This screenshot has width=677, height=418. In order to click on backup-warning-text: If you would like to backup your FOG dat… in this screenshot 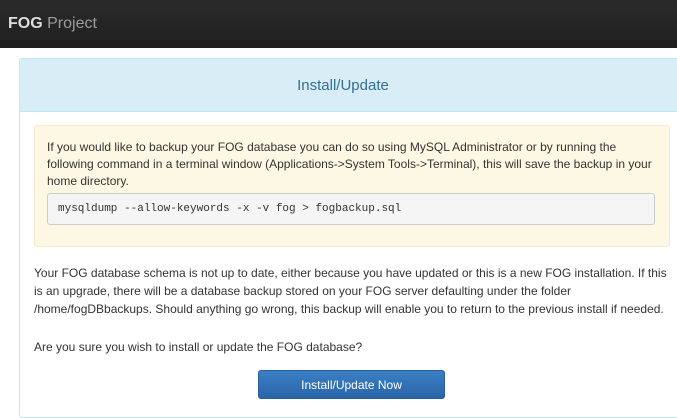, I will do `click(349, 164)`.